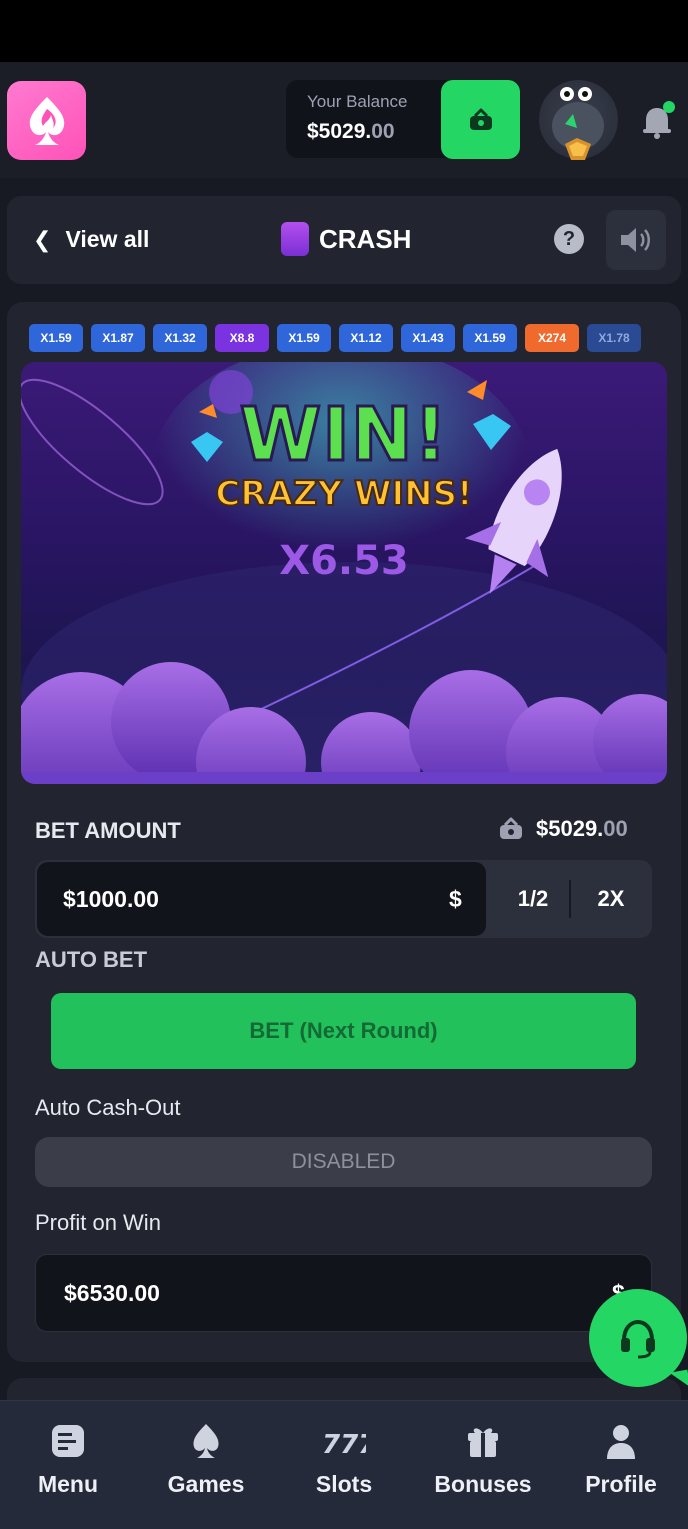  Describe the element at coordinates (339, 131) in the screenshot. I see `balance-main: $5029.` at that location.